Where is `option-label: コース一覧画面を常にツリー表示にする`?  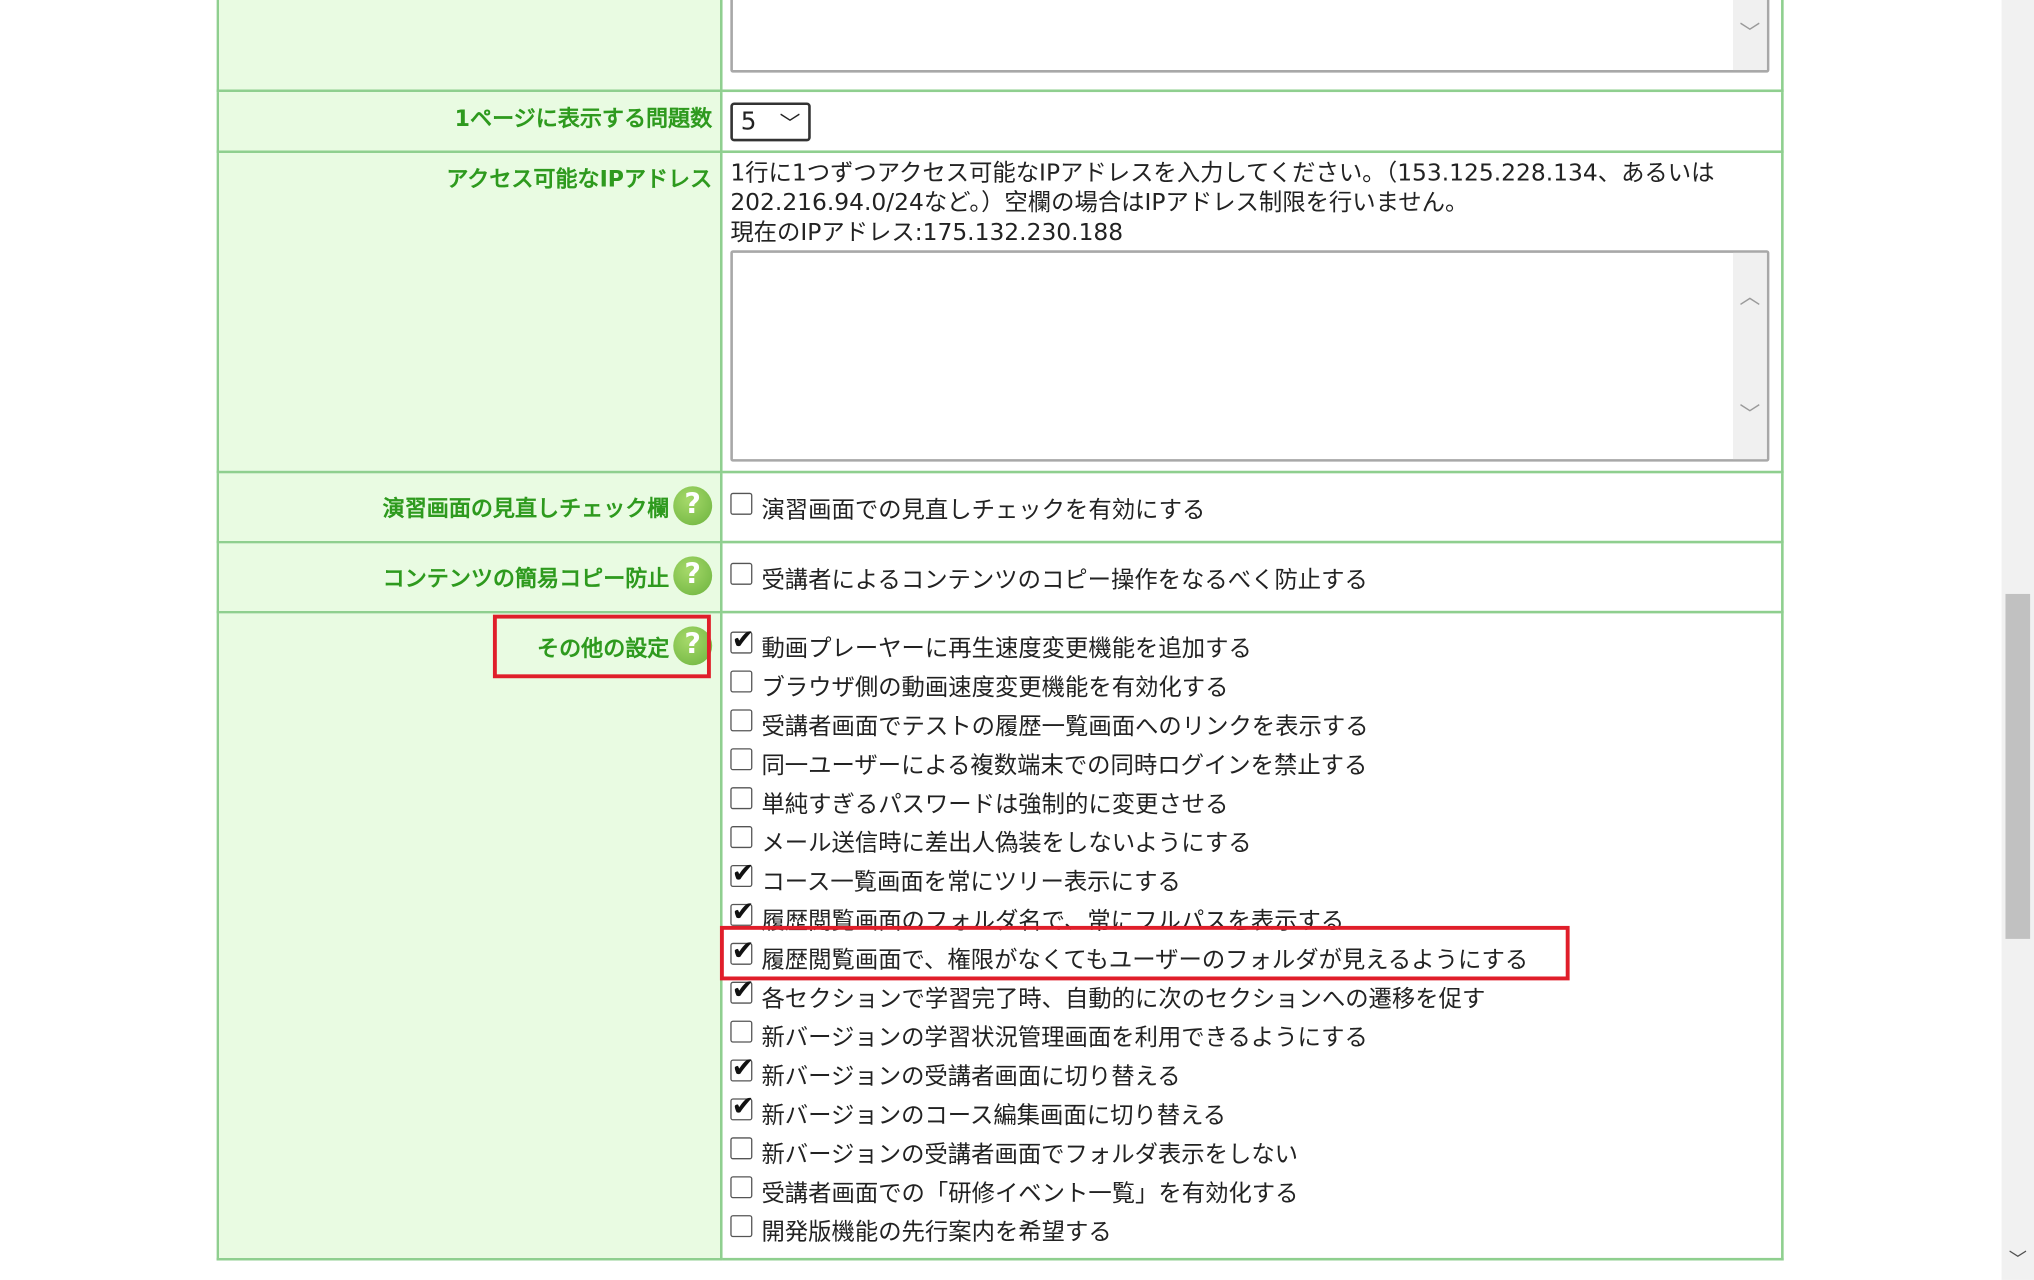
option-label: コース一覧画面を常にツリー表示にする is located at coordinates (971, 882).